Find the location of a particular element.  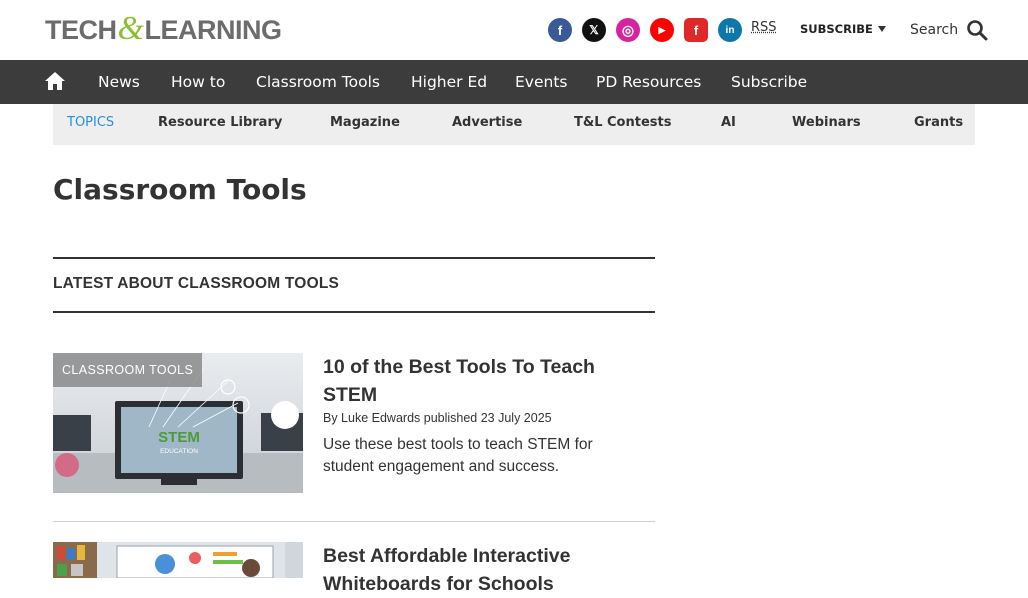

topic-resource-library: Resource Library is located at coordinates (220, 122).